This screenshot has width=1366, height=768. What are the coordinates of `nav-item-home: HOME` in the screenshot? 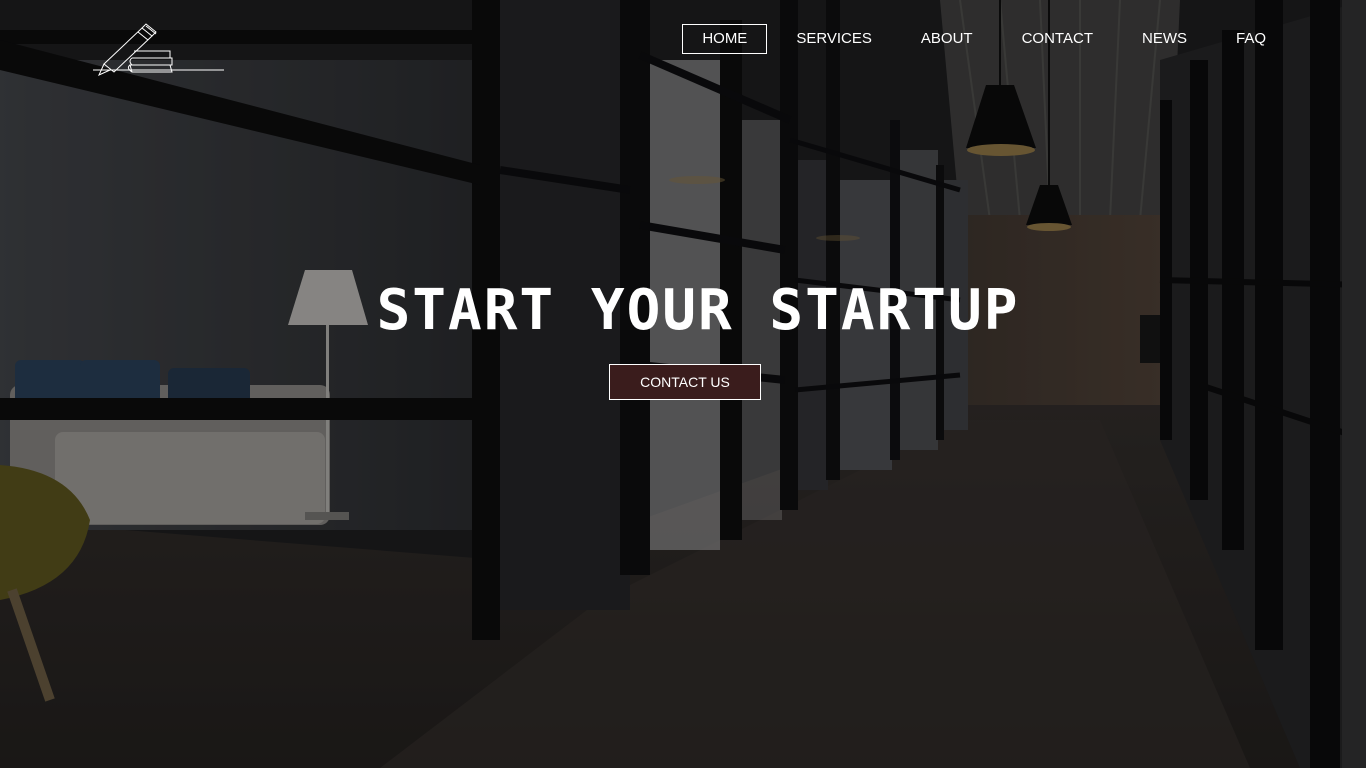 It's located at (725, 39).